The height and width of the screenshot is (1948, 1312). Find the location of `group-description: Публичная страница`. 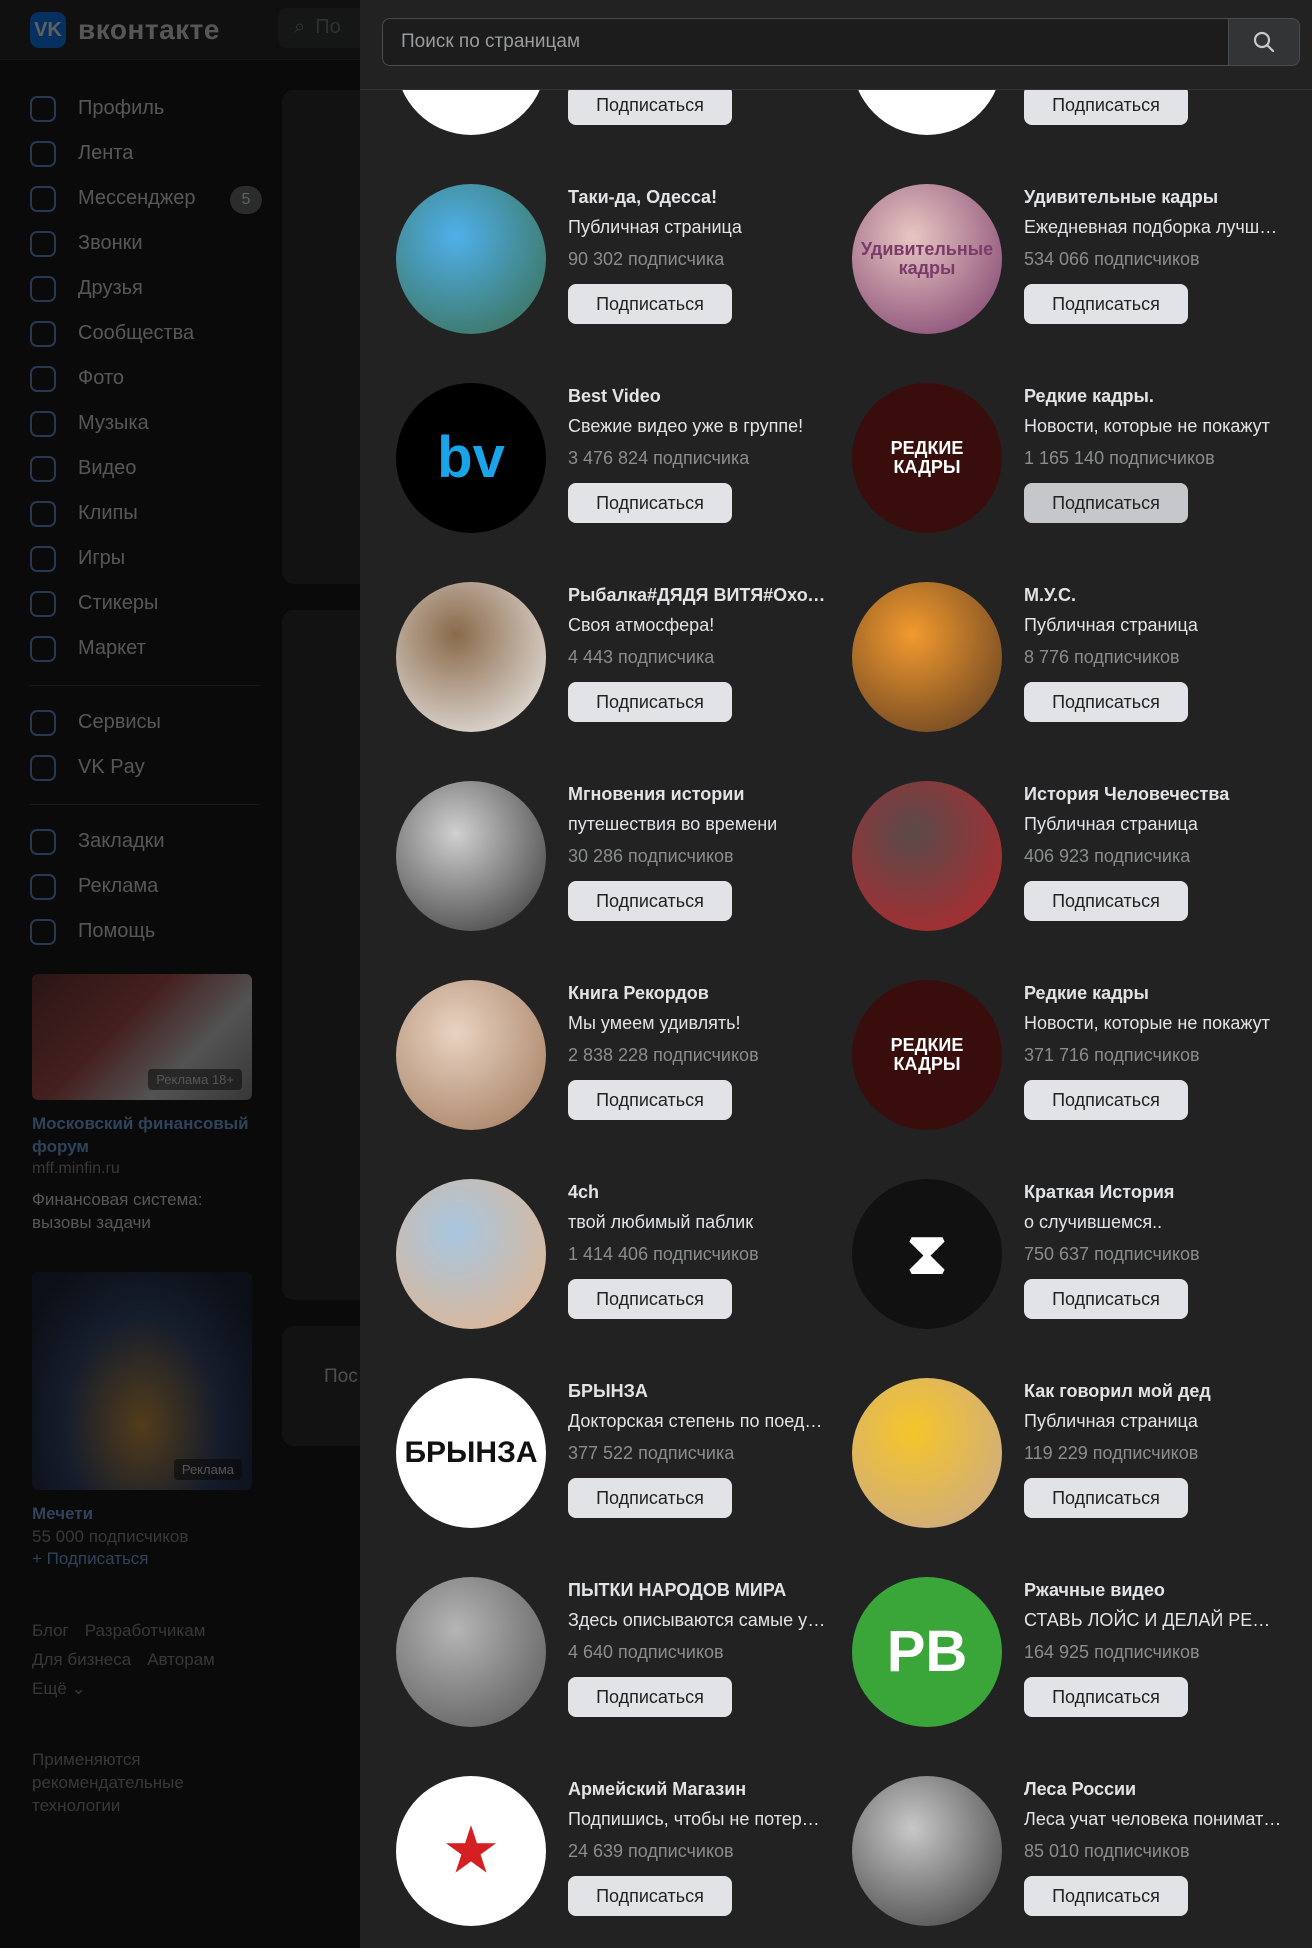

group-description: Публичная страница is located at coordinates (1111, 625).